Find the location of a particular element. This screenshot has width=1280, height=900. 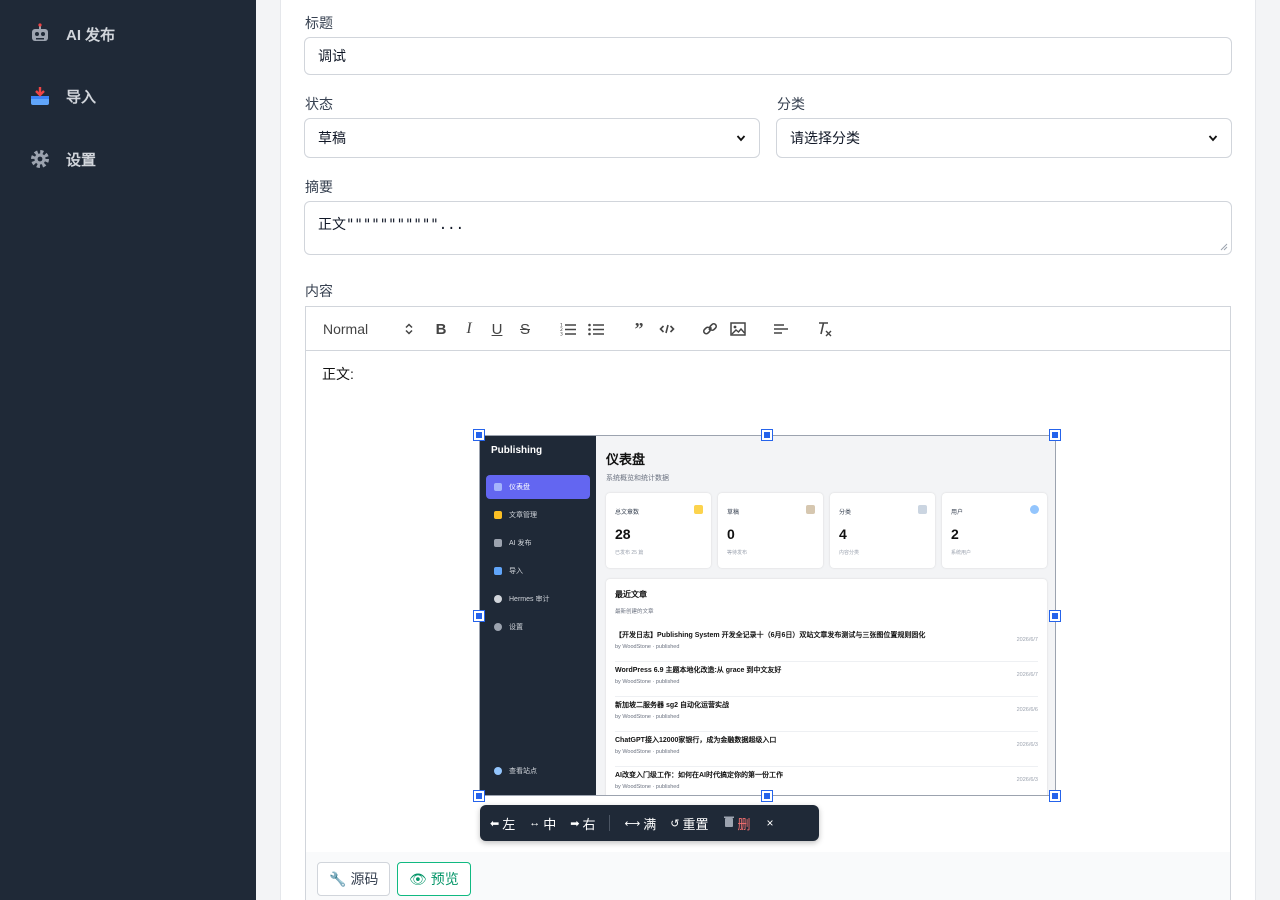

embedded-nav-item: 设置 is located at coordinates (538, 627).